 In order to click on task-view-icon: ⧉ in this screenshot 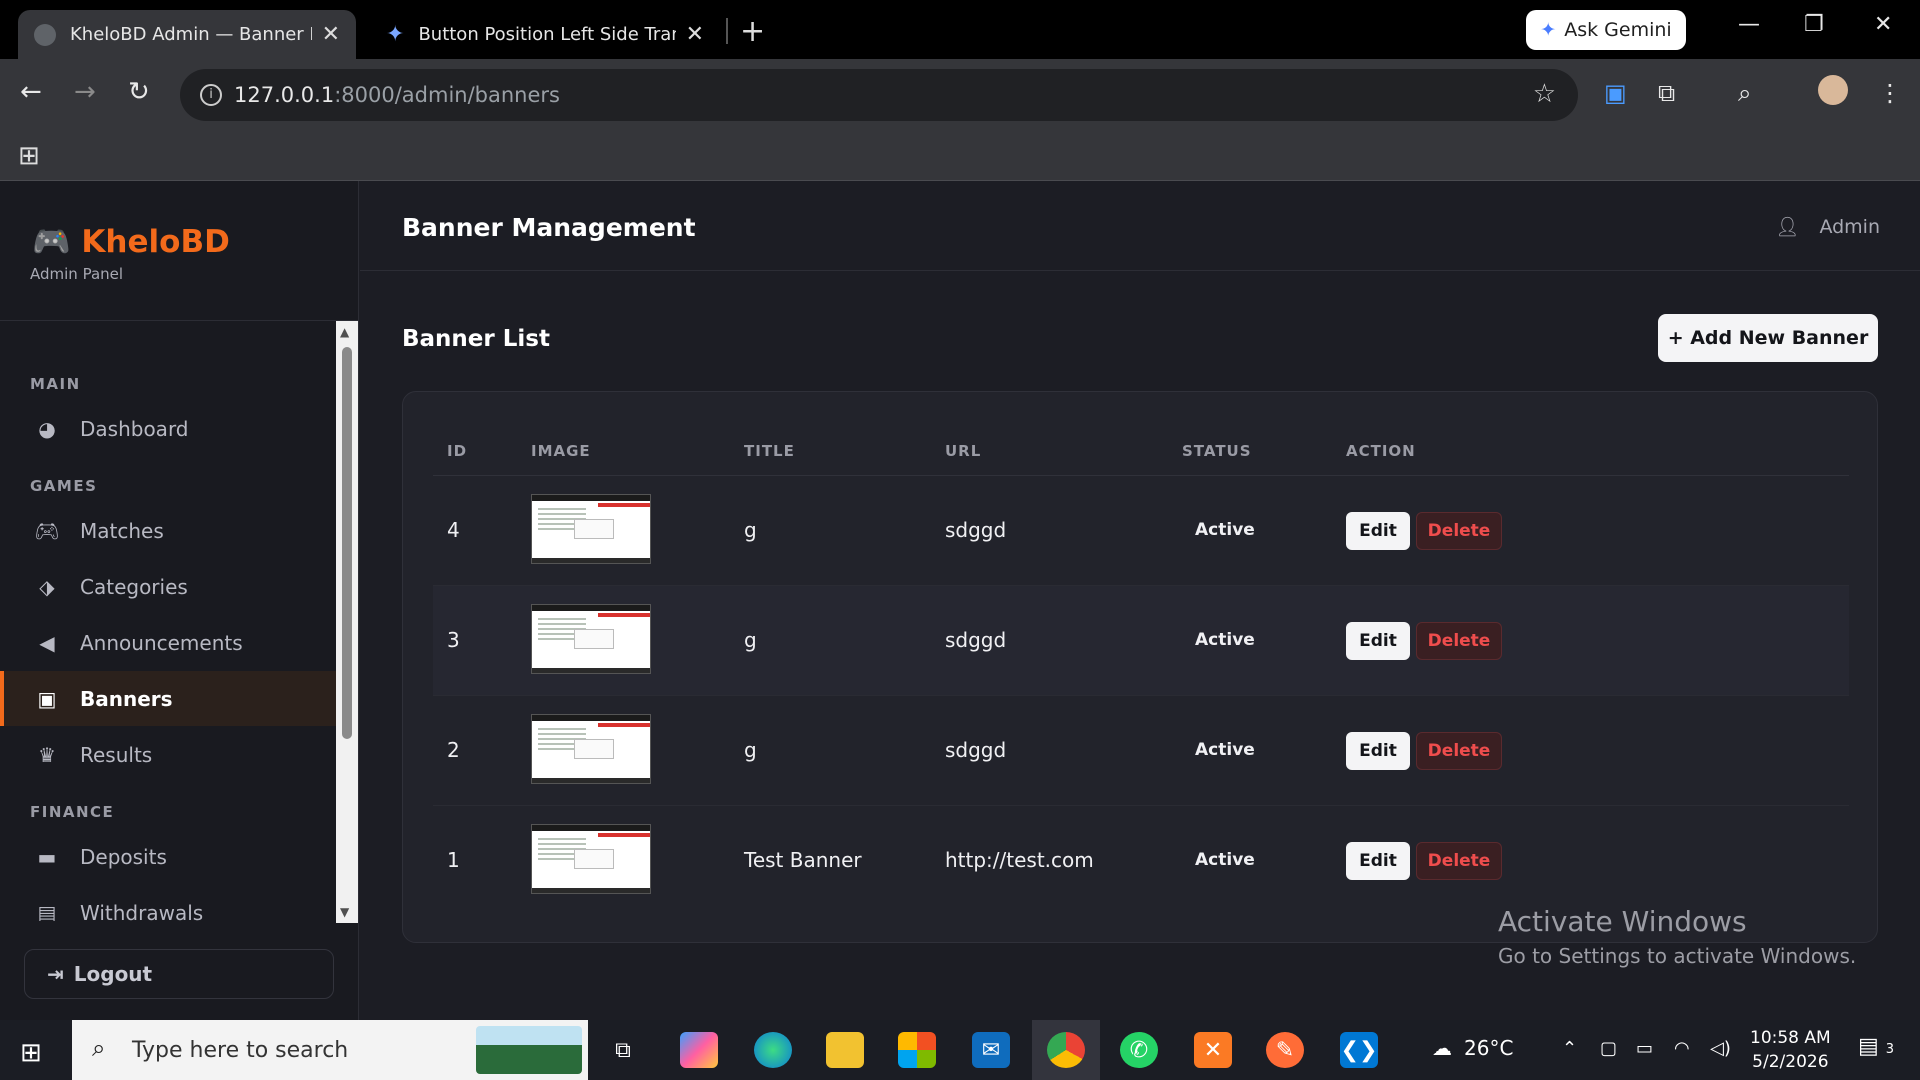, I will do `click(623, 1050)`.